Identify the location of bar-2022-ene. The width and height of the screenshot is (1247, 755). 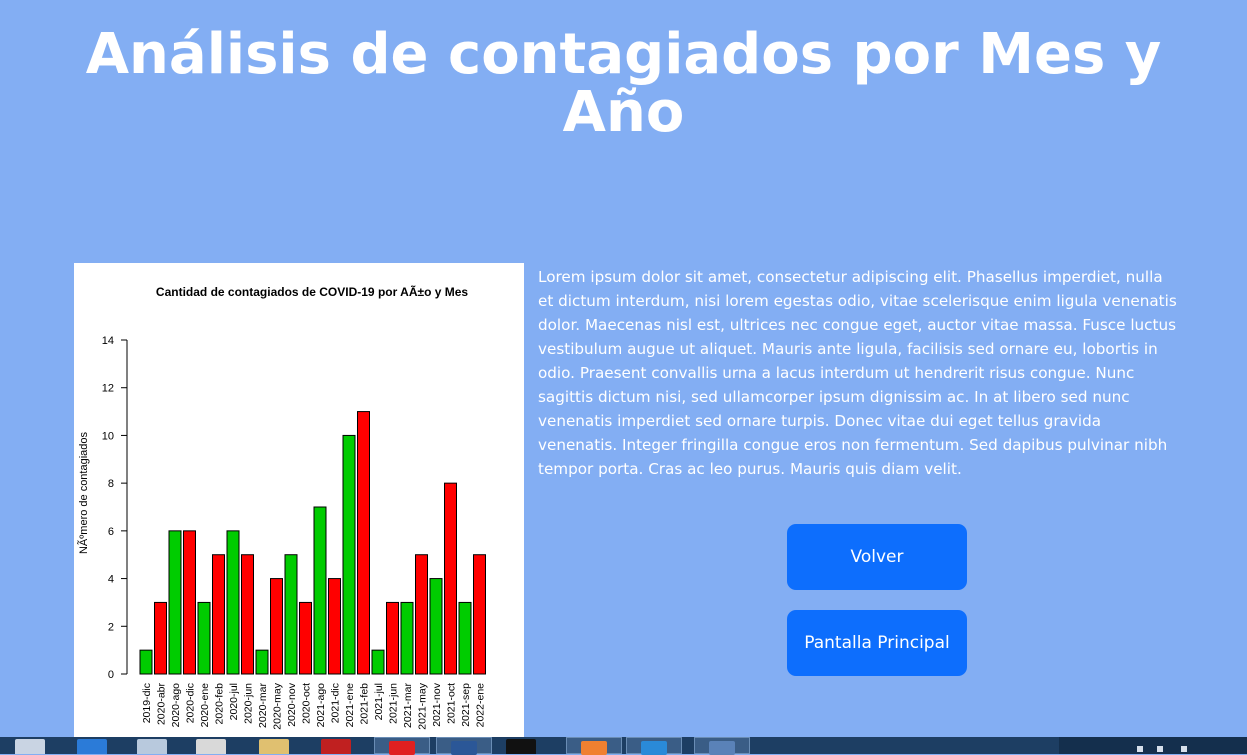
(479, 614).